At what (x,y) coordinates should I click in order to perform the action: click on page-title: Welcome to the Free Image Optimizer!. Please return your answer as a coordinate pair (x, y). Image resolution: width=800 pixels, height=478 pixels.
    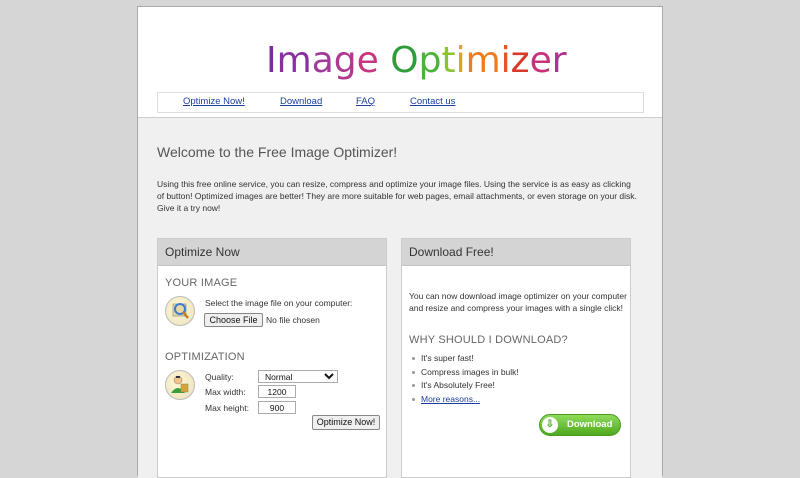
    Looking at the image, I should click on (277, 152).